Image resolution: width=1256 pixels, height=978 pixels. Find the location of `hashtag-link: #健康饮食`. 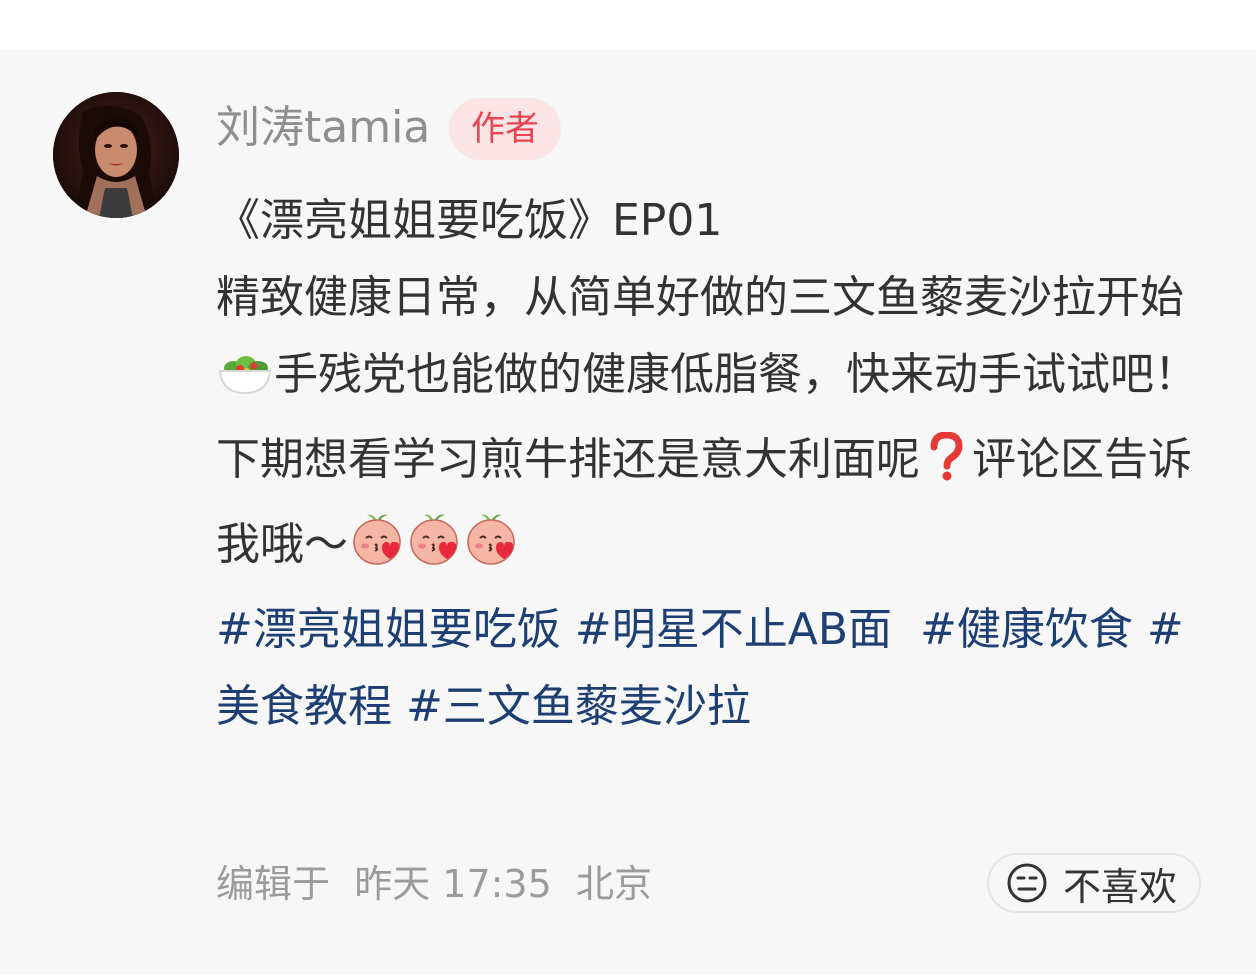

hashtag-link: #健康饮食 is located at coordinates (1026, 629).